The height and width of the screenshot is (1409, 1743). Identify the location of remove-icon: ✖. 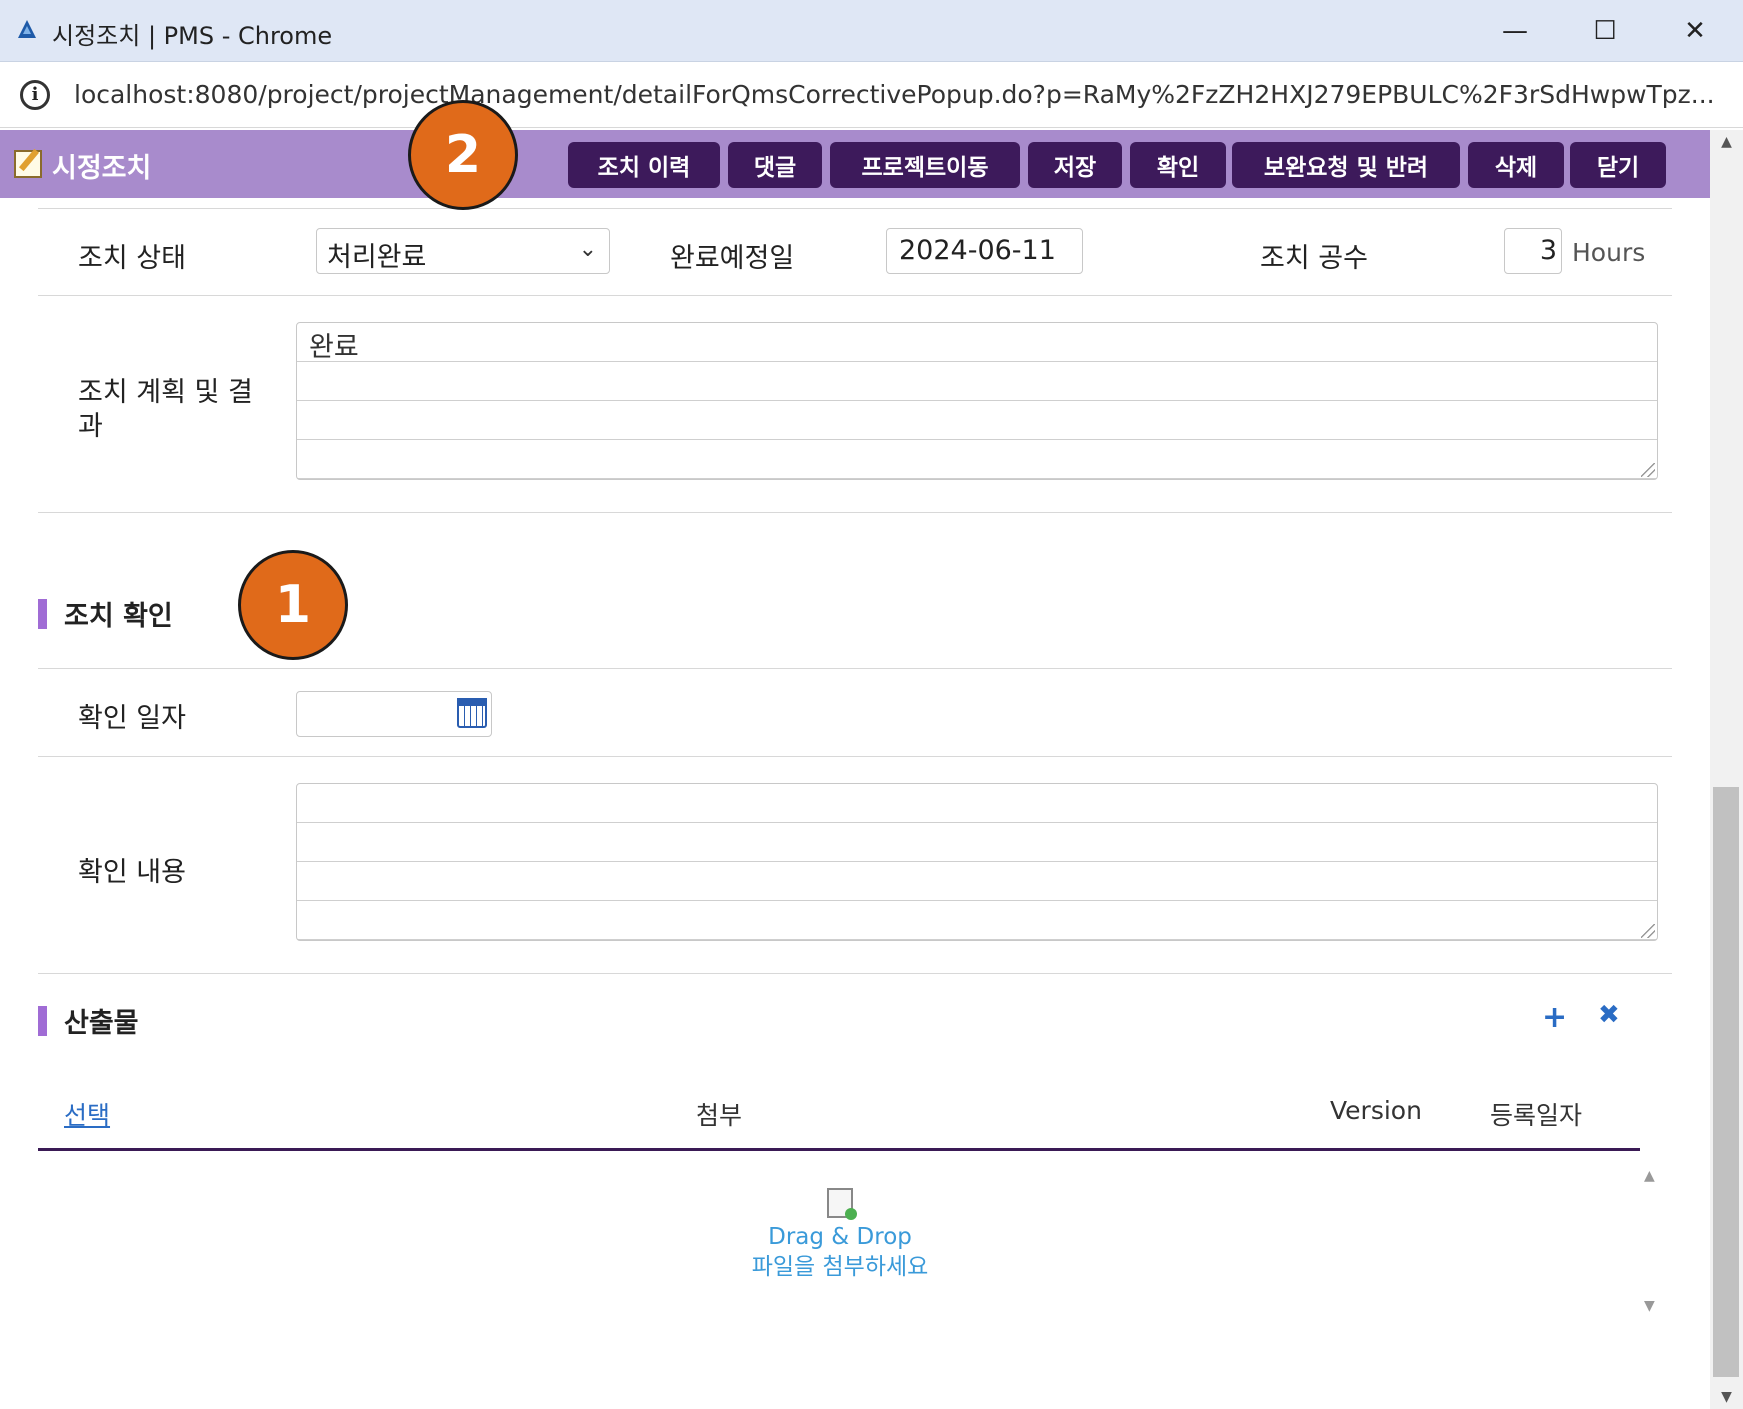
(1609, 1015).